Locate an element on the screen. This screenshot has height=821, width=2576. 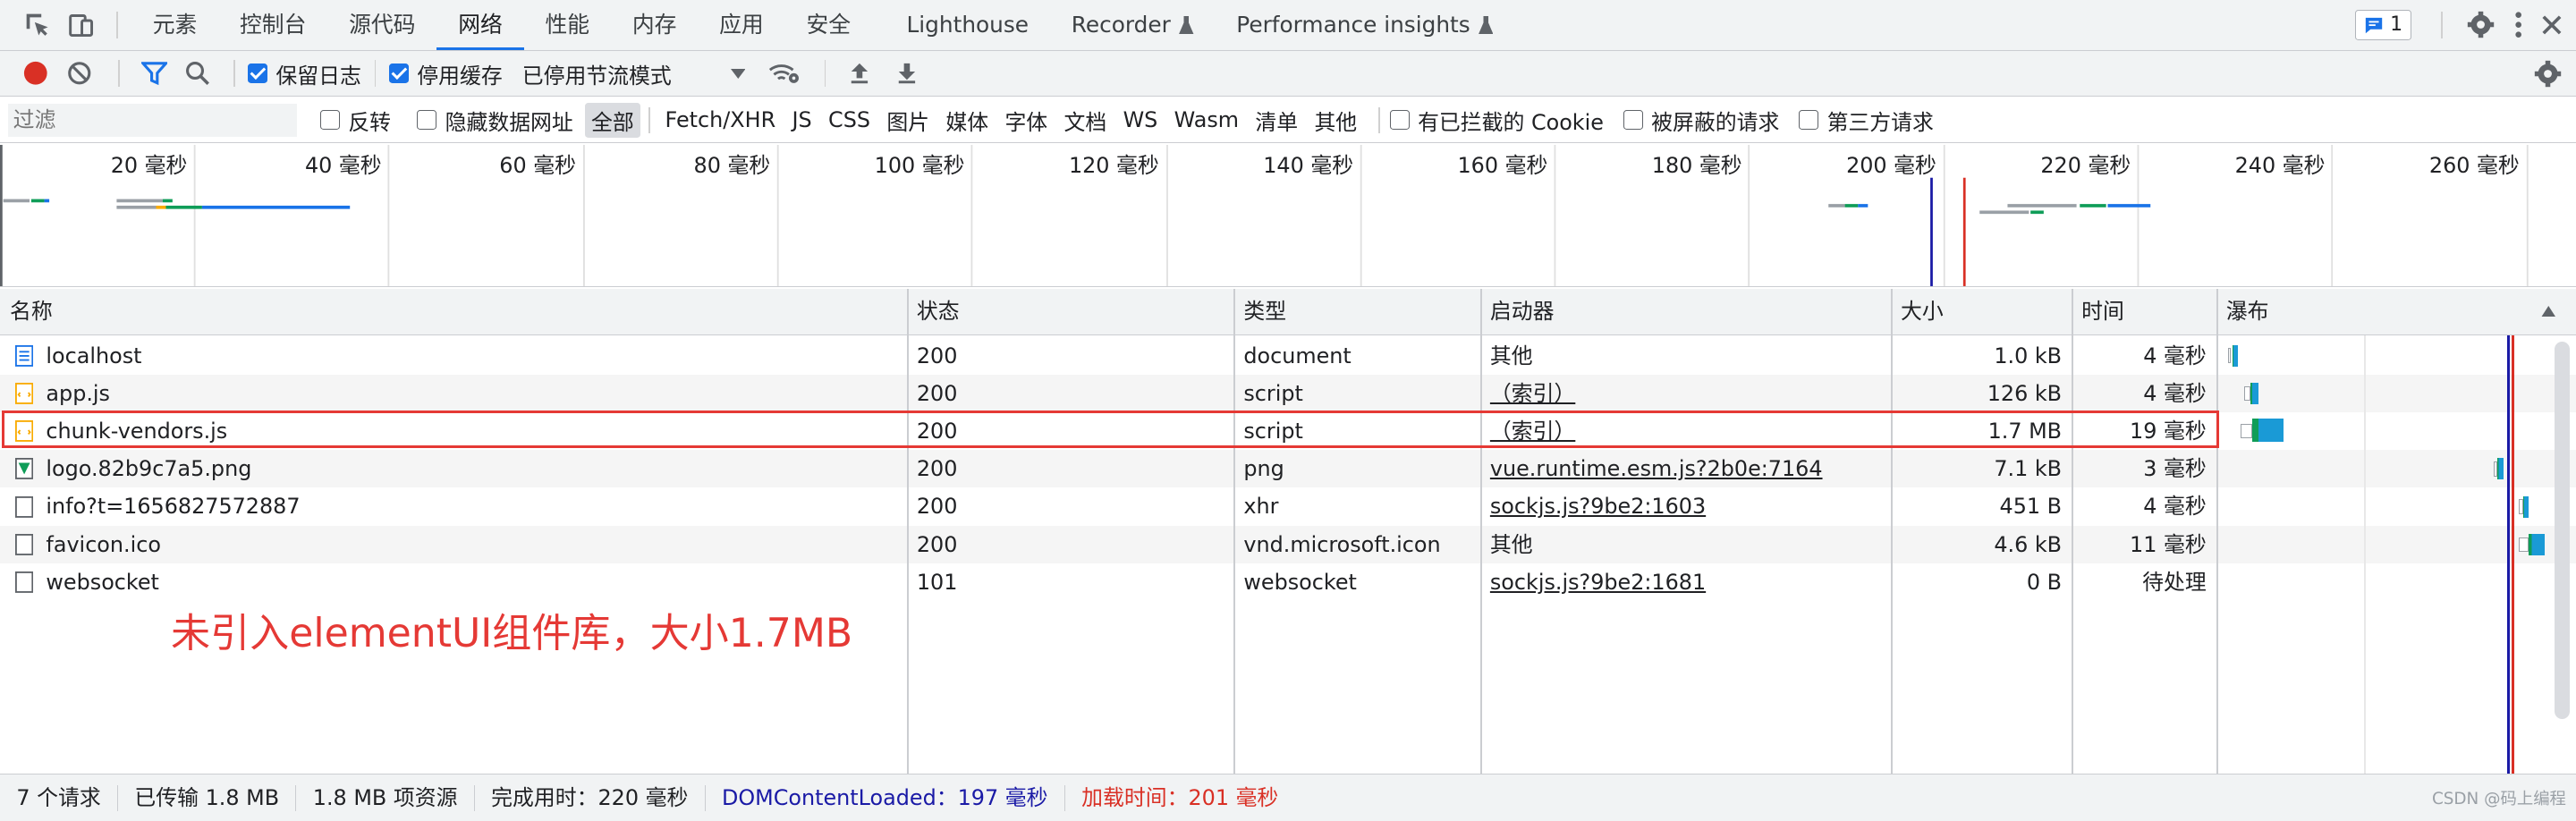
type-filter-4: 图片 is located at coordinates (908, 120).